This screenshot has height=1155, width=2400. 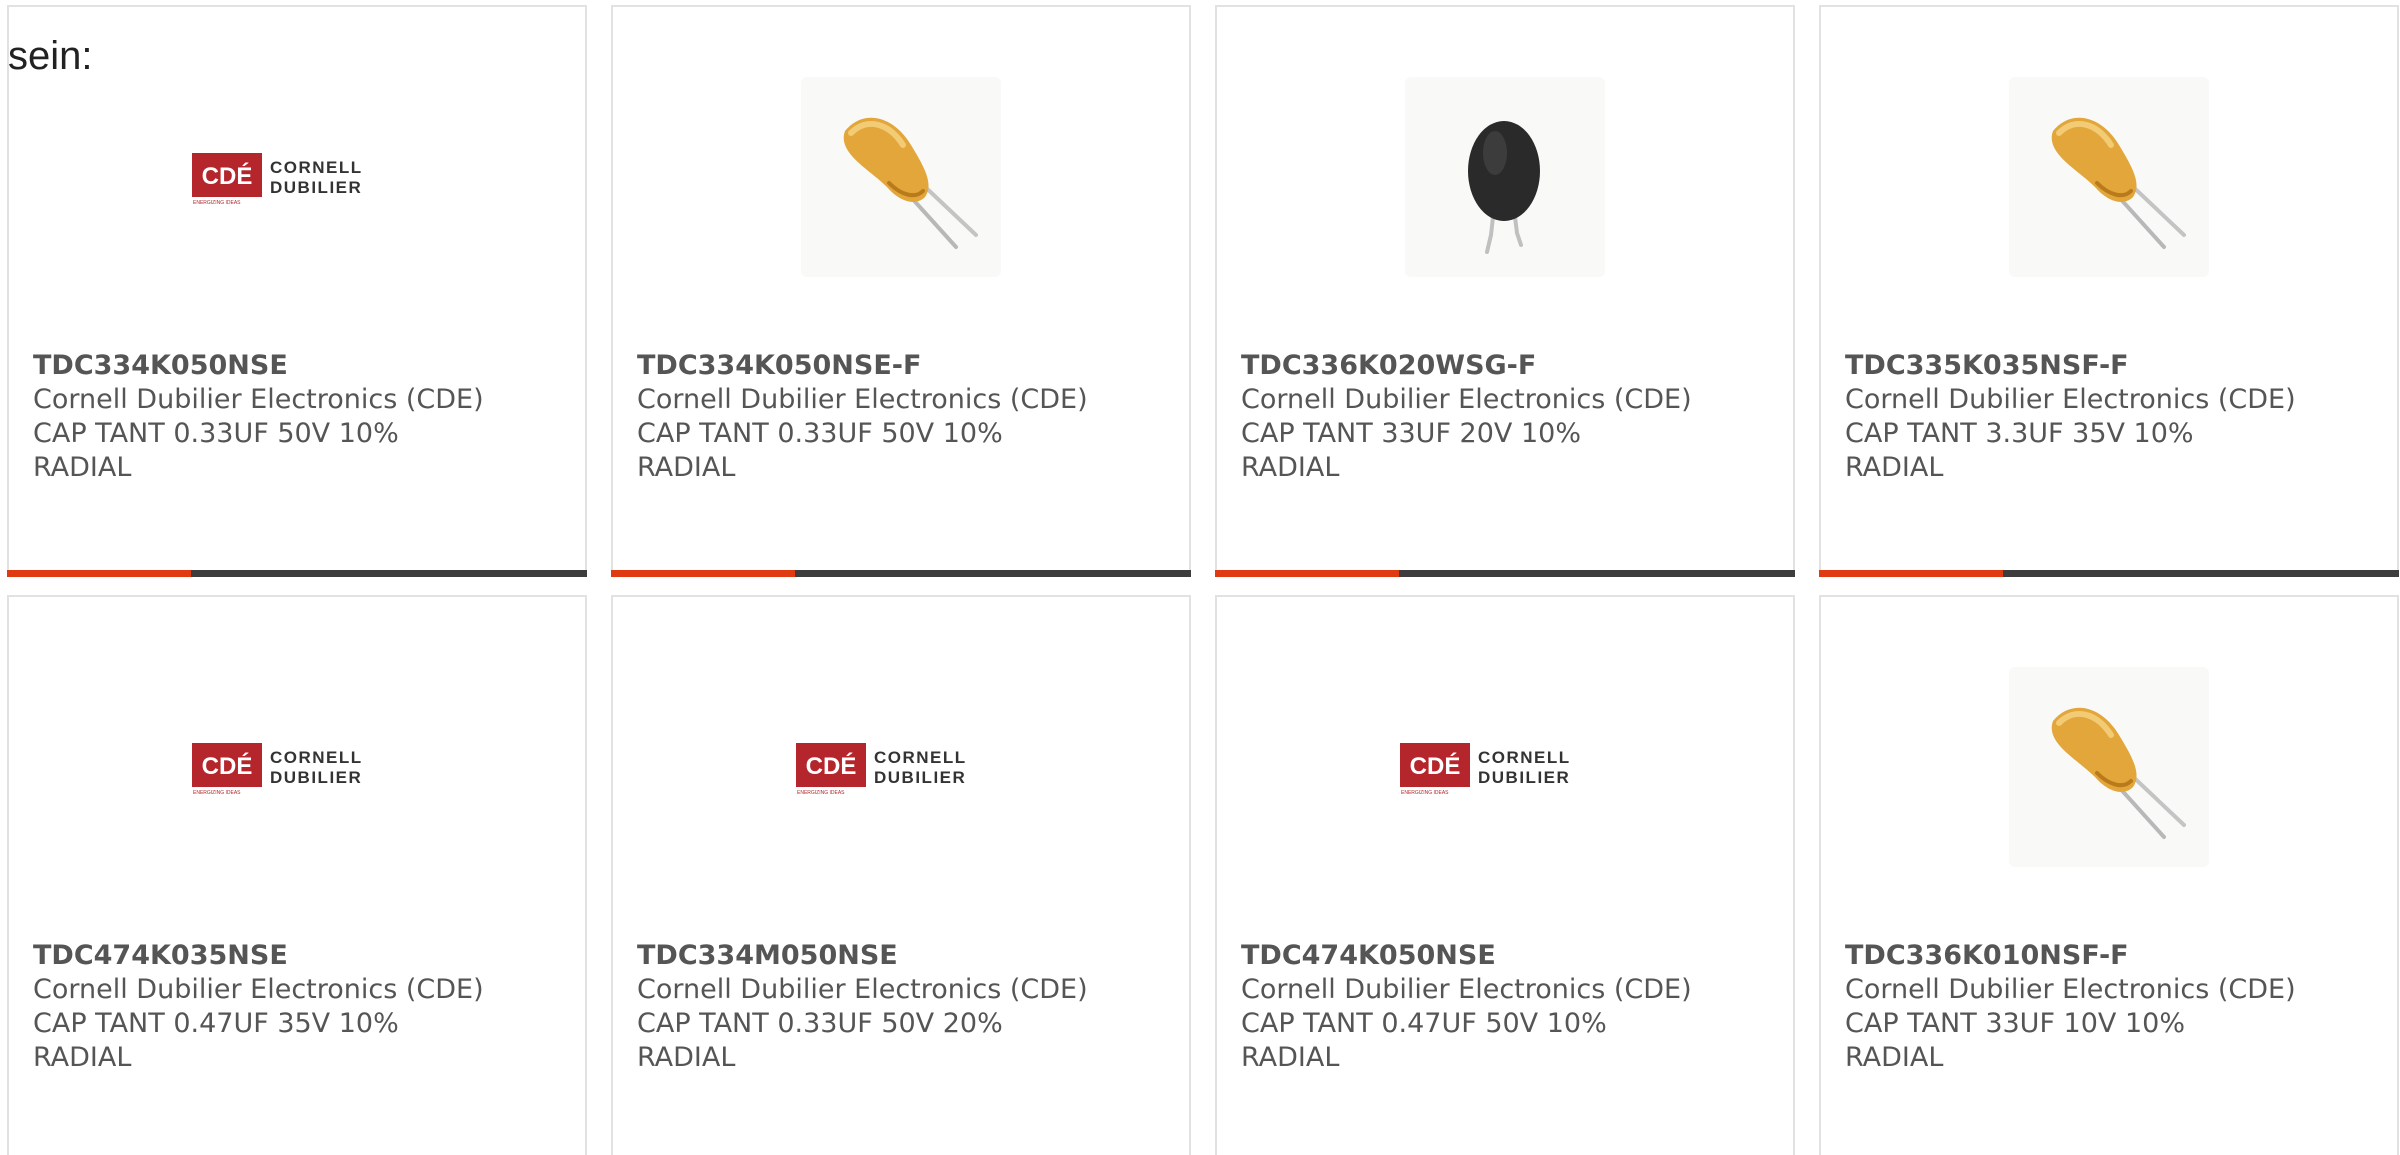 What do you see at coordinates (1411, 433) in the screenshot?
I see `description: CAP TANT 33UF 20V 10%` at bounding box center [1411, 433].